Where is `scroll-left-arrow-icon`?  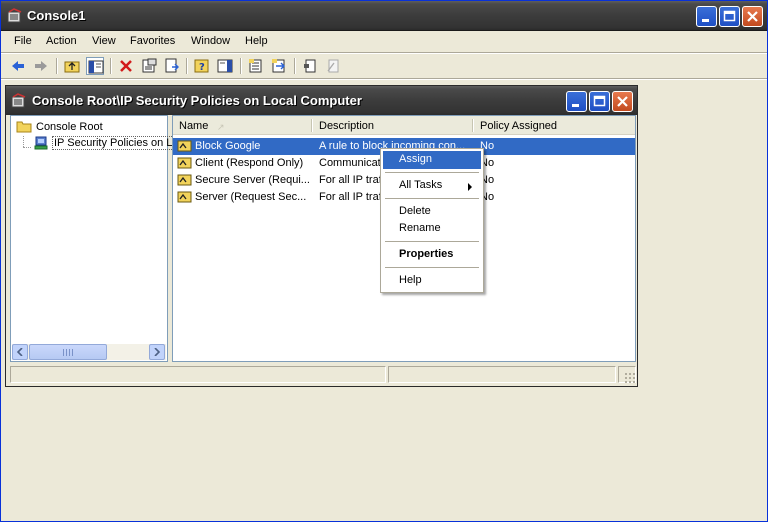 scroll-left-arrow-icon is located at coordinates (20, 352).